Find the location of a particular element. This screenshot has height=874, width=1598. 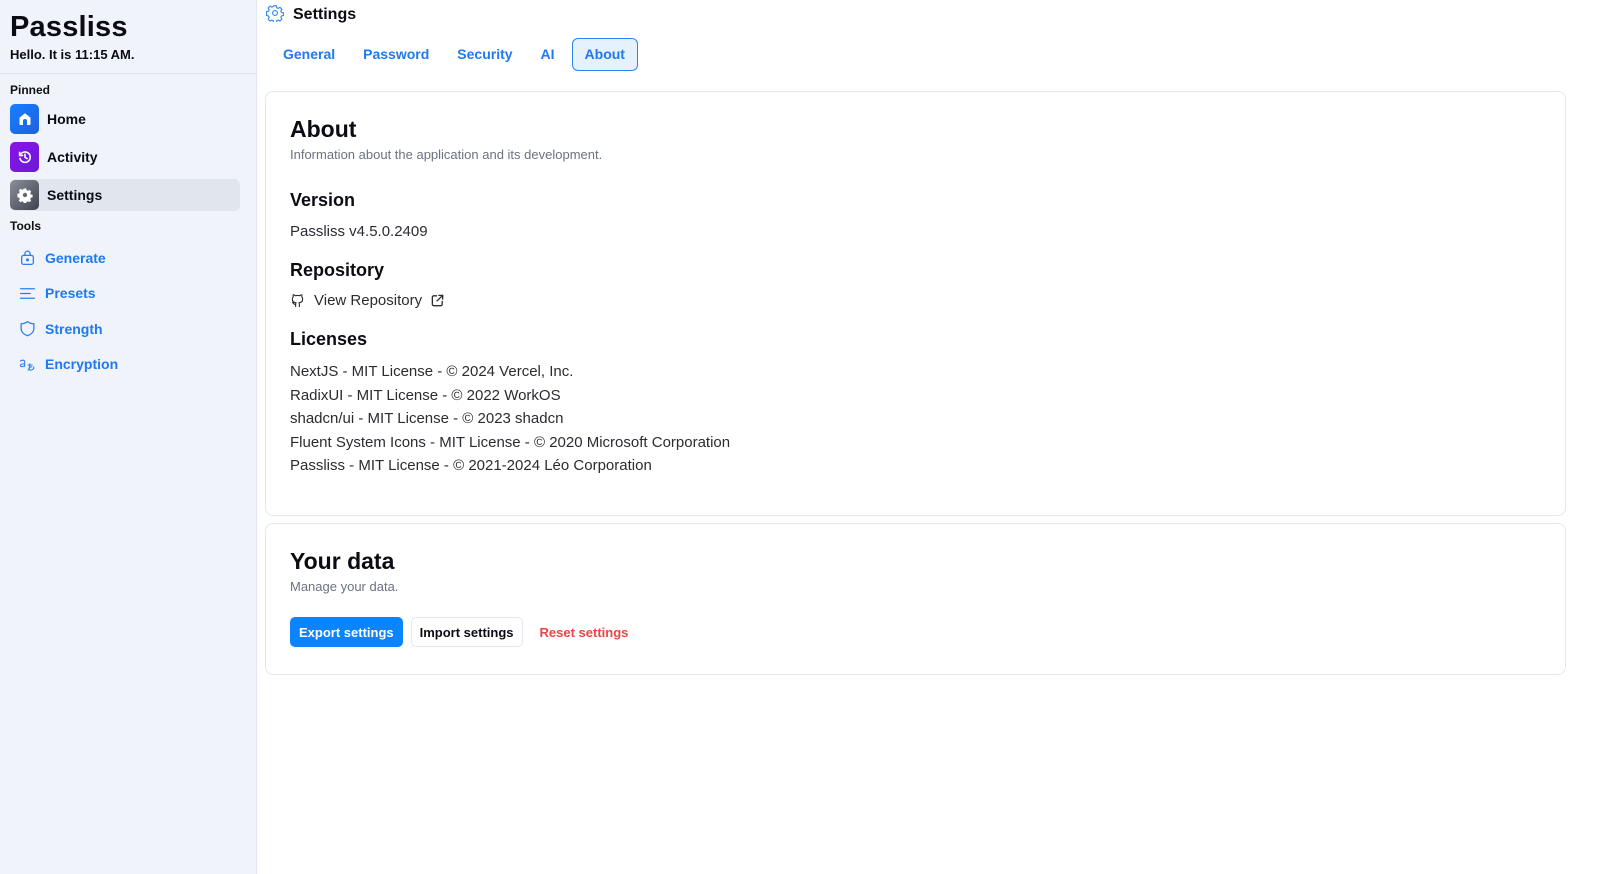

greeting-text: Hello. It is 11:15 AM. is located at coordinates (72, 54).